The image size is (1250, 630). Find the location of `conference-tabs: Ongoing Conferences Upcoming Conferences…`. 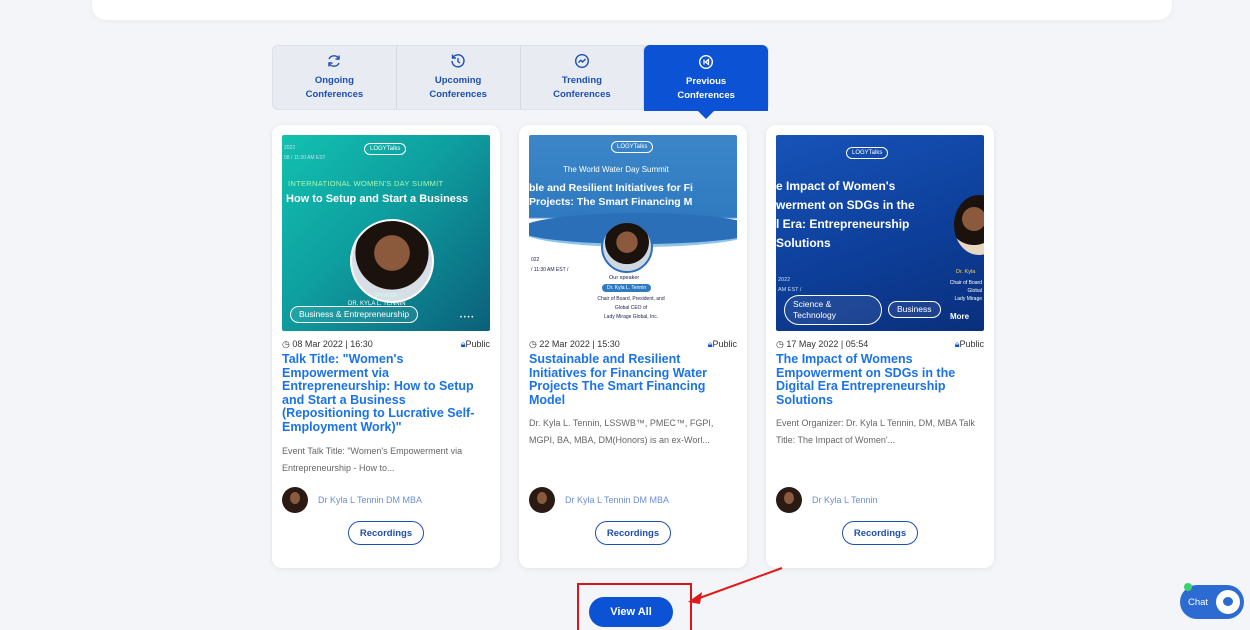

conference-tabs: Ongoing Conferences Upcoming Conferences… is located at coordinates (520, 82).